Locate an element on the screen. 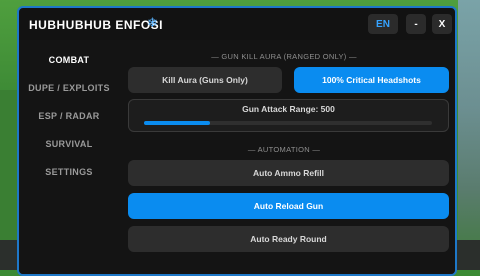 The image size is (480, 276). tab-settings: SETTINGS is located at coordinates (69, 172).